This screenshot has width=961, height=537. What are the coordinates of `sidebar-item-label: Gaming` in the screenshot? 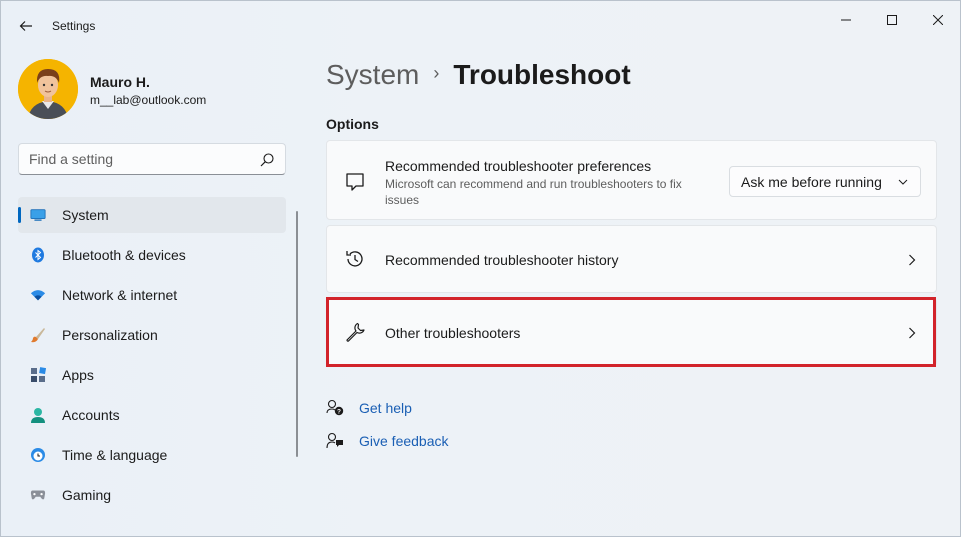 It's located at (87, 495).